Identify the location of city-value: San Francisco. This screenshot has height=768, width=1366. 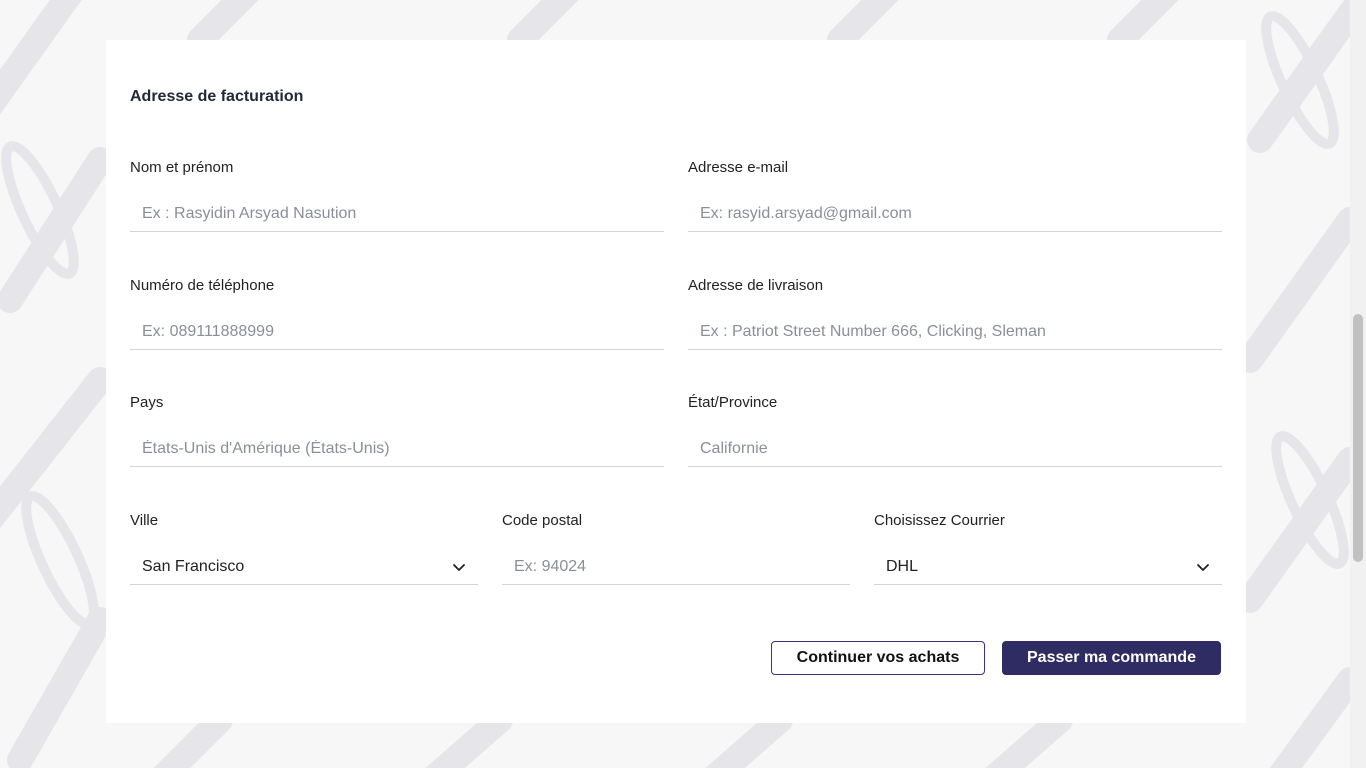
(193, 566).